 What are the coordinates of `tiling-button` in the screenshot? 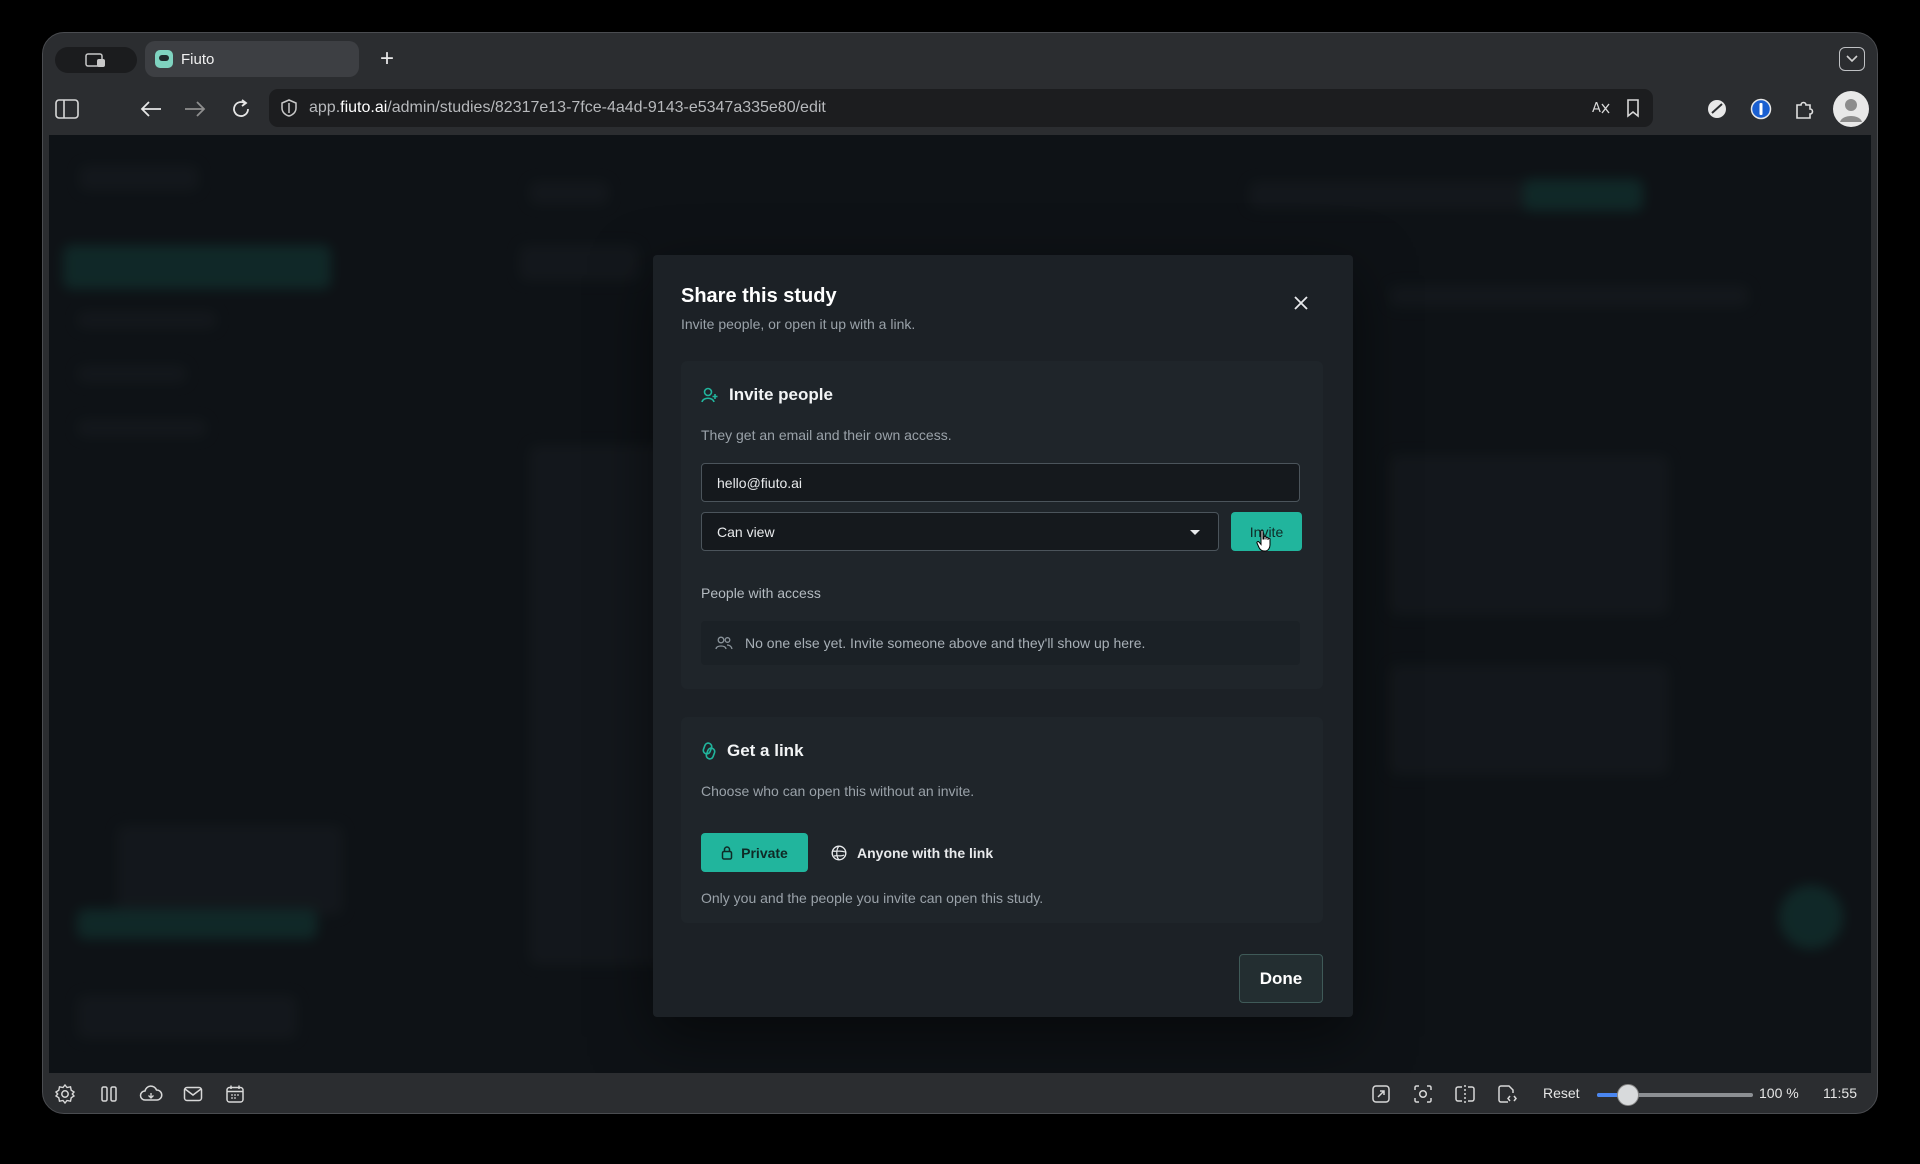 It's located at (1465, 1094).